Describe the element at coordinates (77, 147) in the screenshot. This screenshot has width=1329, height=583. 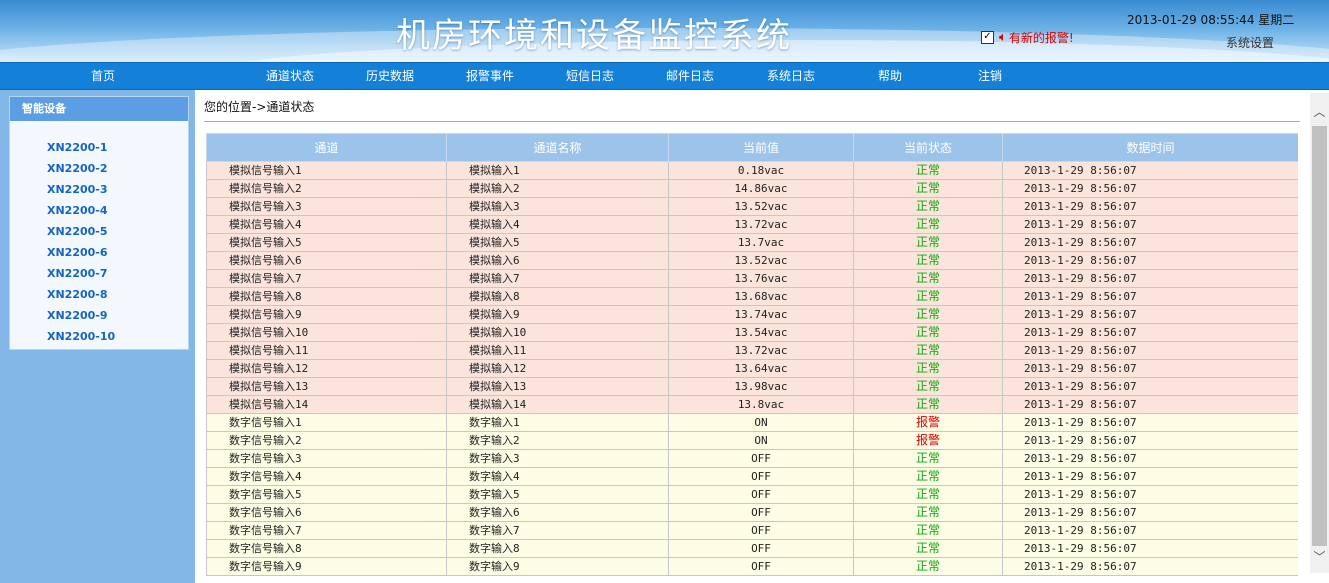
I see `sidebar-item-device: XN2200-1` at that location.